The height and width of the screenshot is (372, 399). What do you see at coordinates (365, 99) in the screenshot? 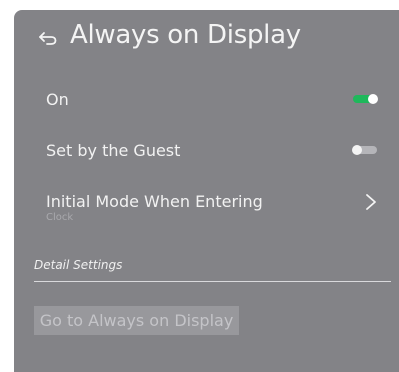
I see `on-toggle` at bounding box center [365, 99].